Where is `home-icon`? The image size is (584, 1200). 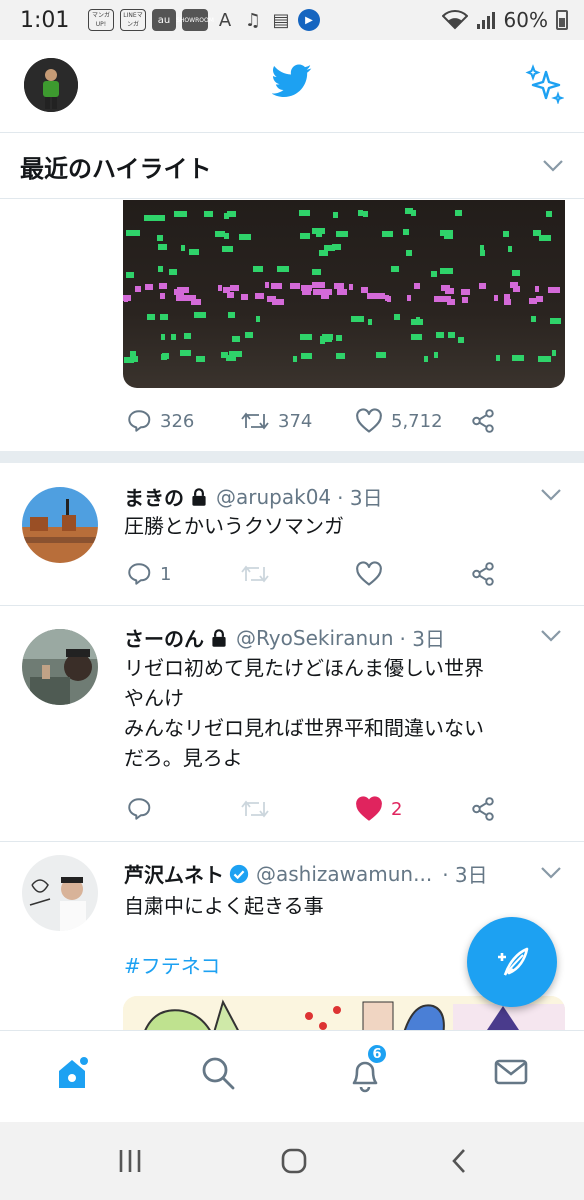 home-icon is located at coordinates (73, 1072).